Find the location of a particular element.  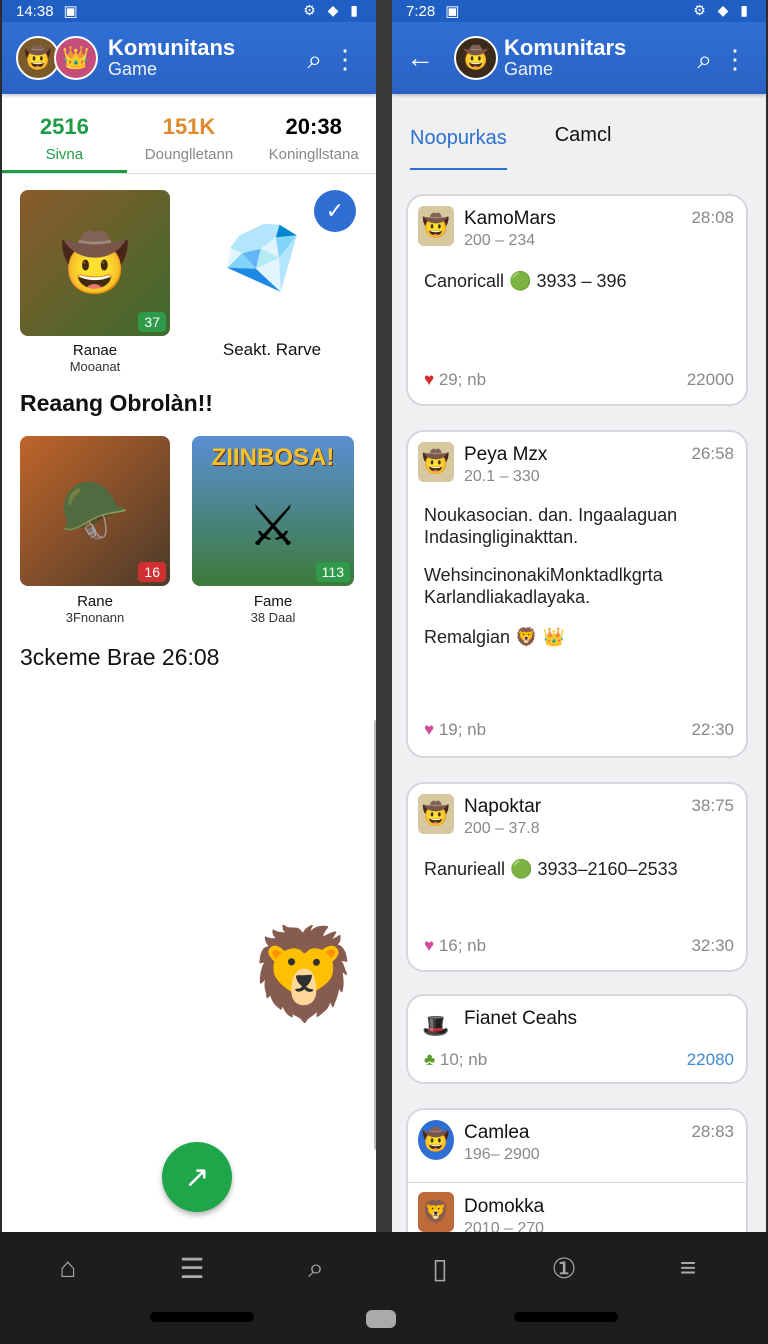

like-count: ♥ 19; nb is located at coordinates (455, 730).